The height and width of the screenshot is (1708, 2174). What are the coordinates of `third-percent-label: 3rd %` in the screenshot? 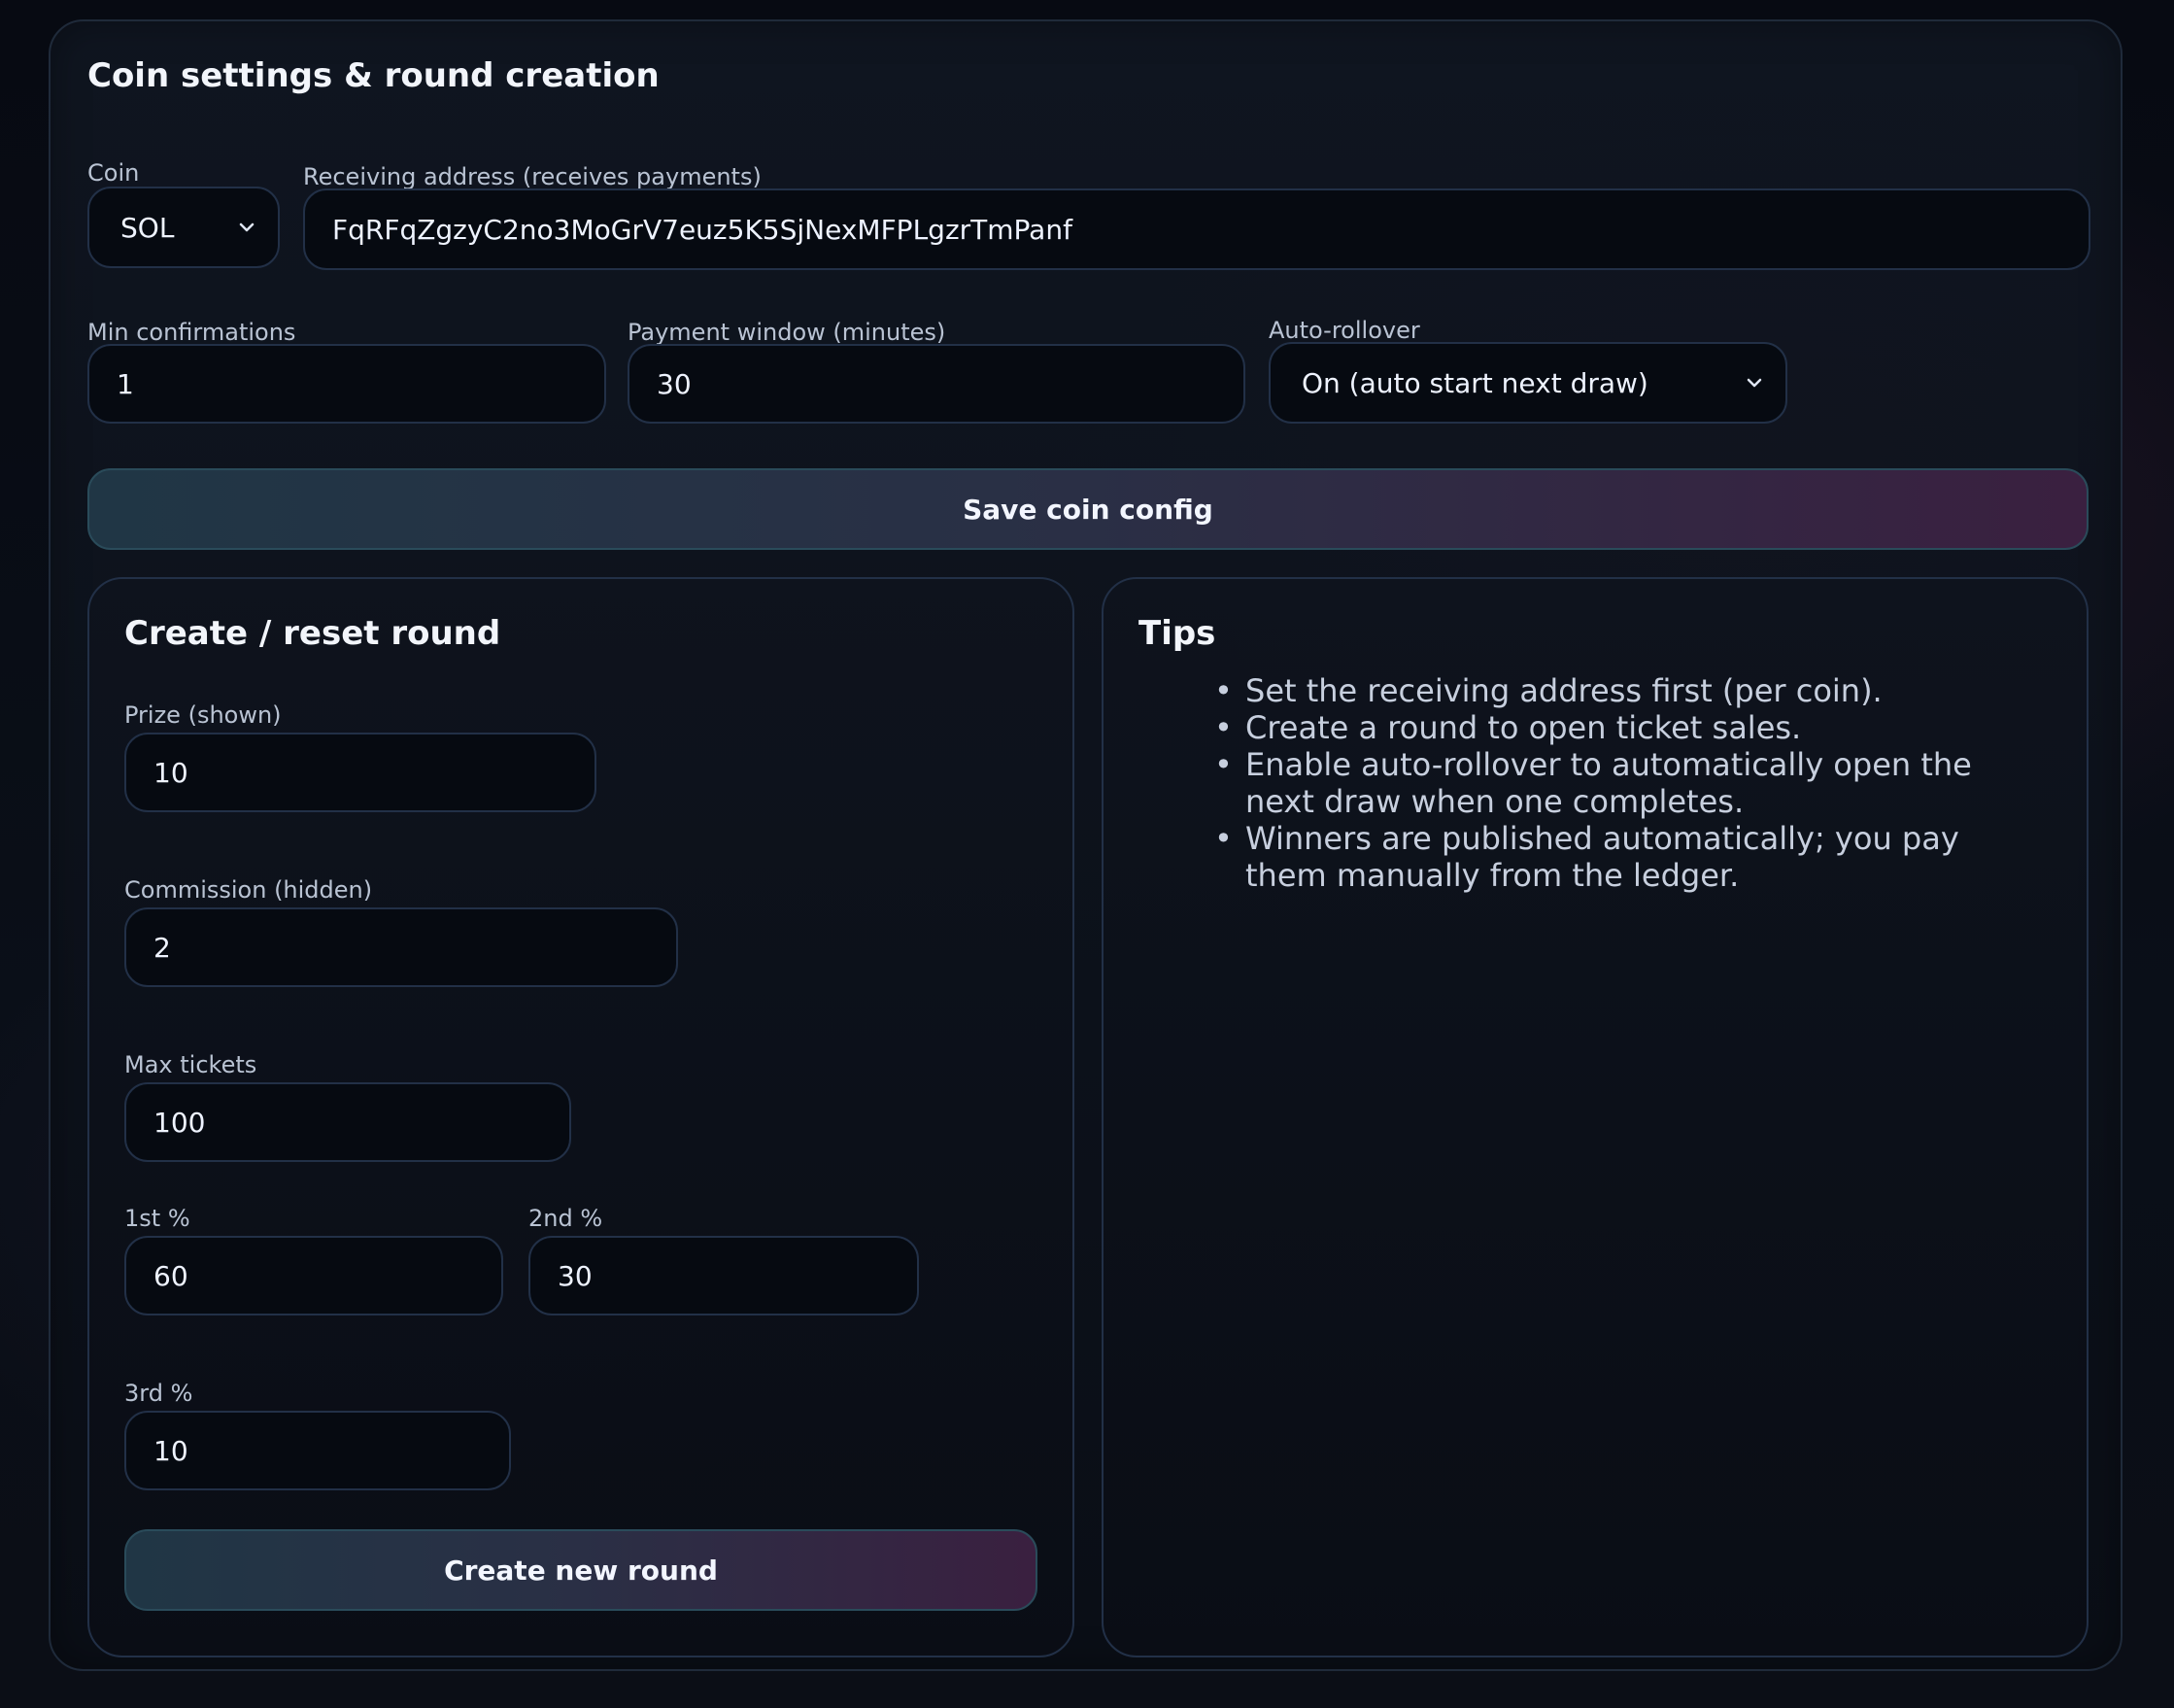 It's located at (158, 1393).